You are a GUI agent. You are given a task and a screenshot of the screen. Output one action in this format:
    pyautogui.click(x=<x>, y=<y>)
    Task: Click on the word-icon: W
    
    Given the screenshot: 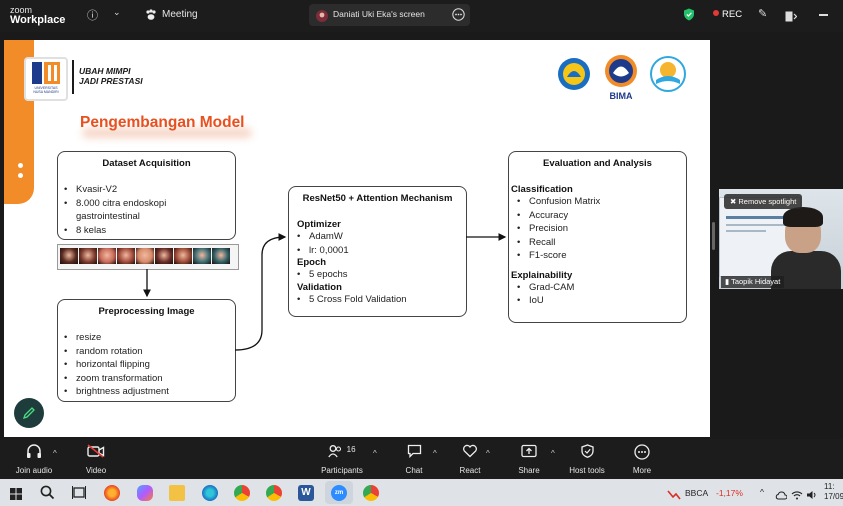 What is the action you would take?
    pyautogui.click(x=306, y=493)
    